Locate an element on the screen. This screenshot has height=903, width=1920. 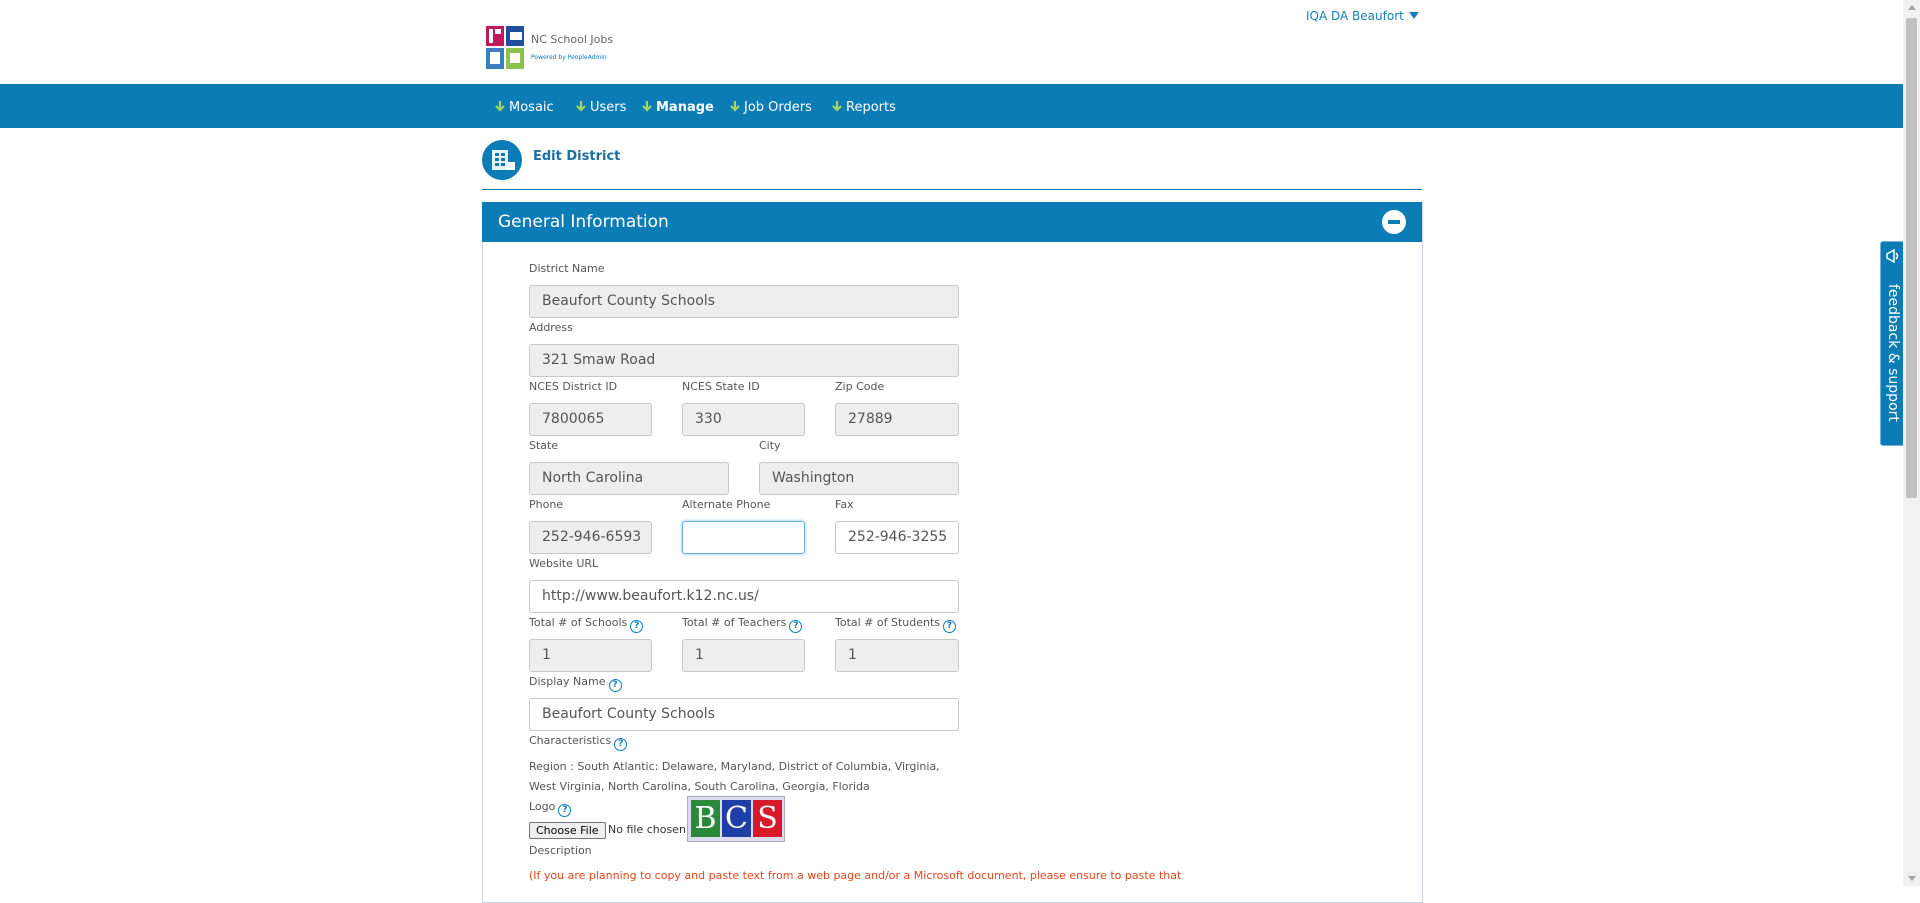
logo-letter: C is located at coordinates (736, 818).